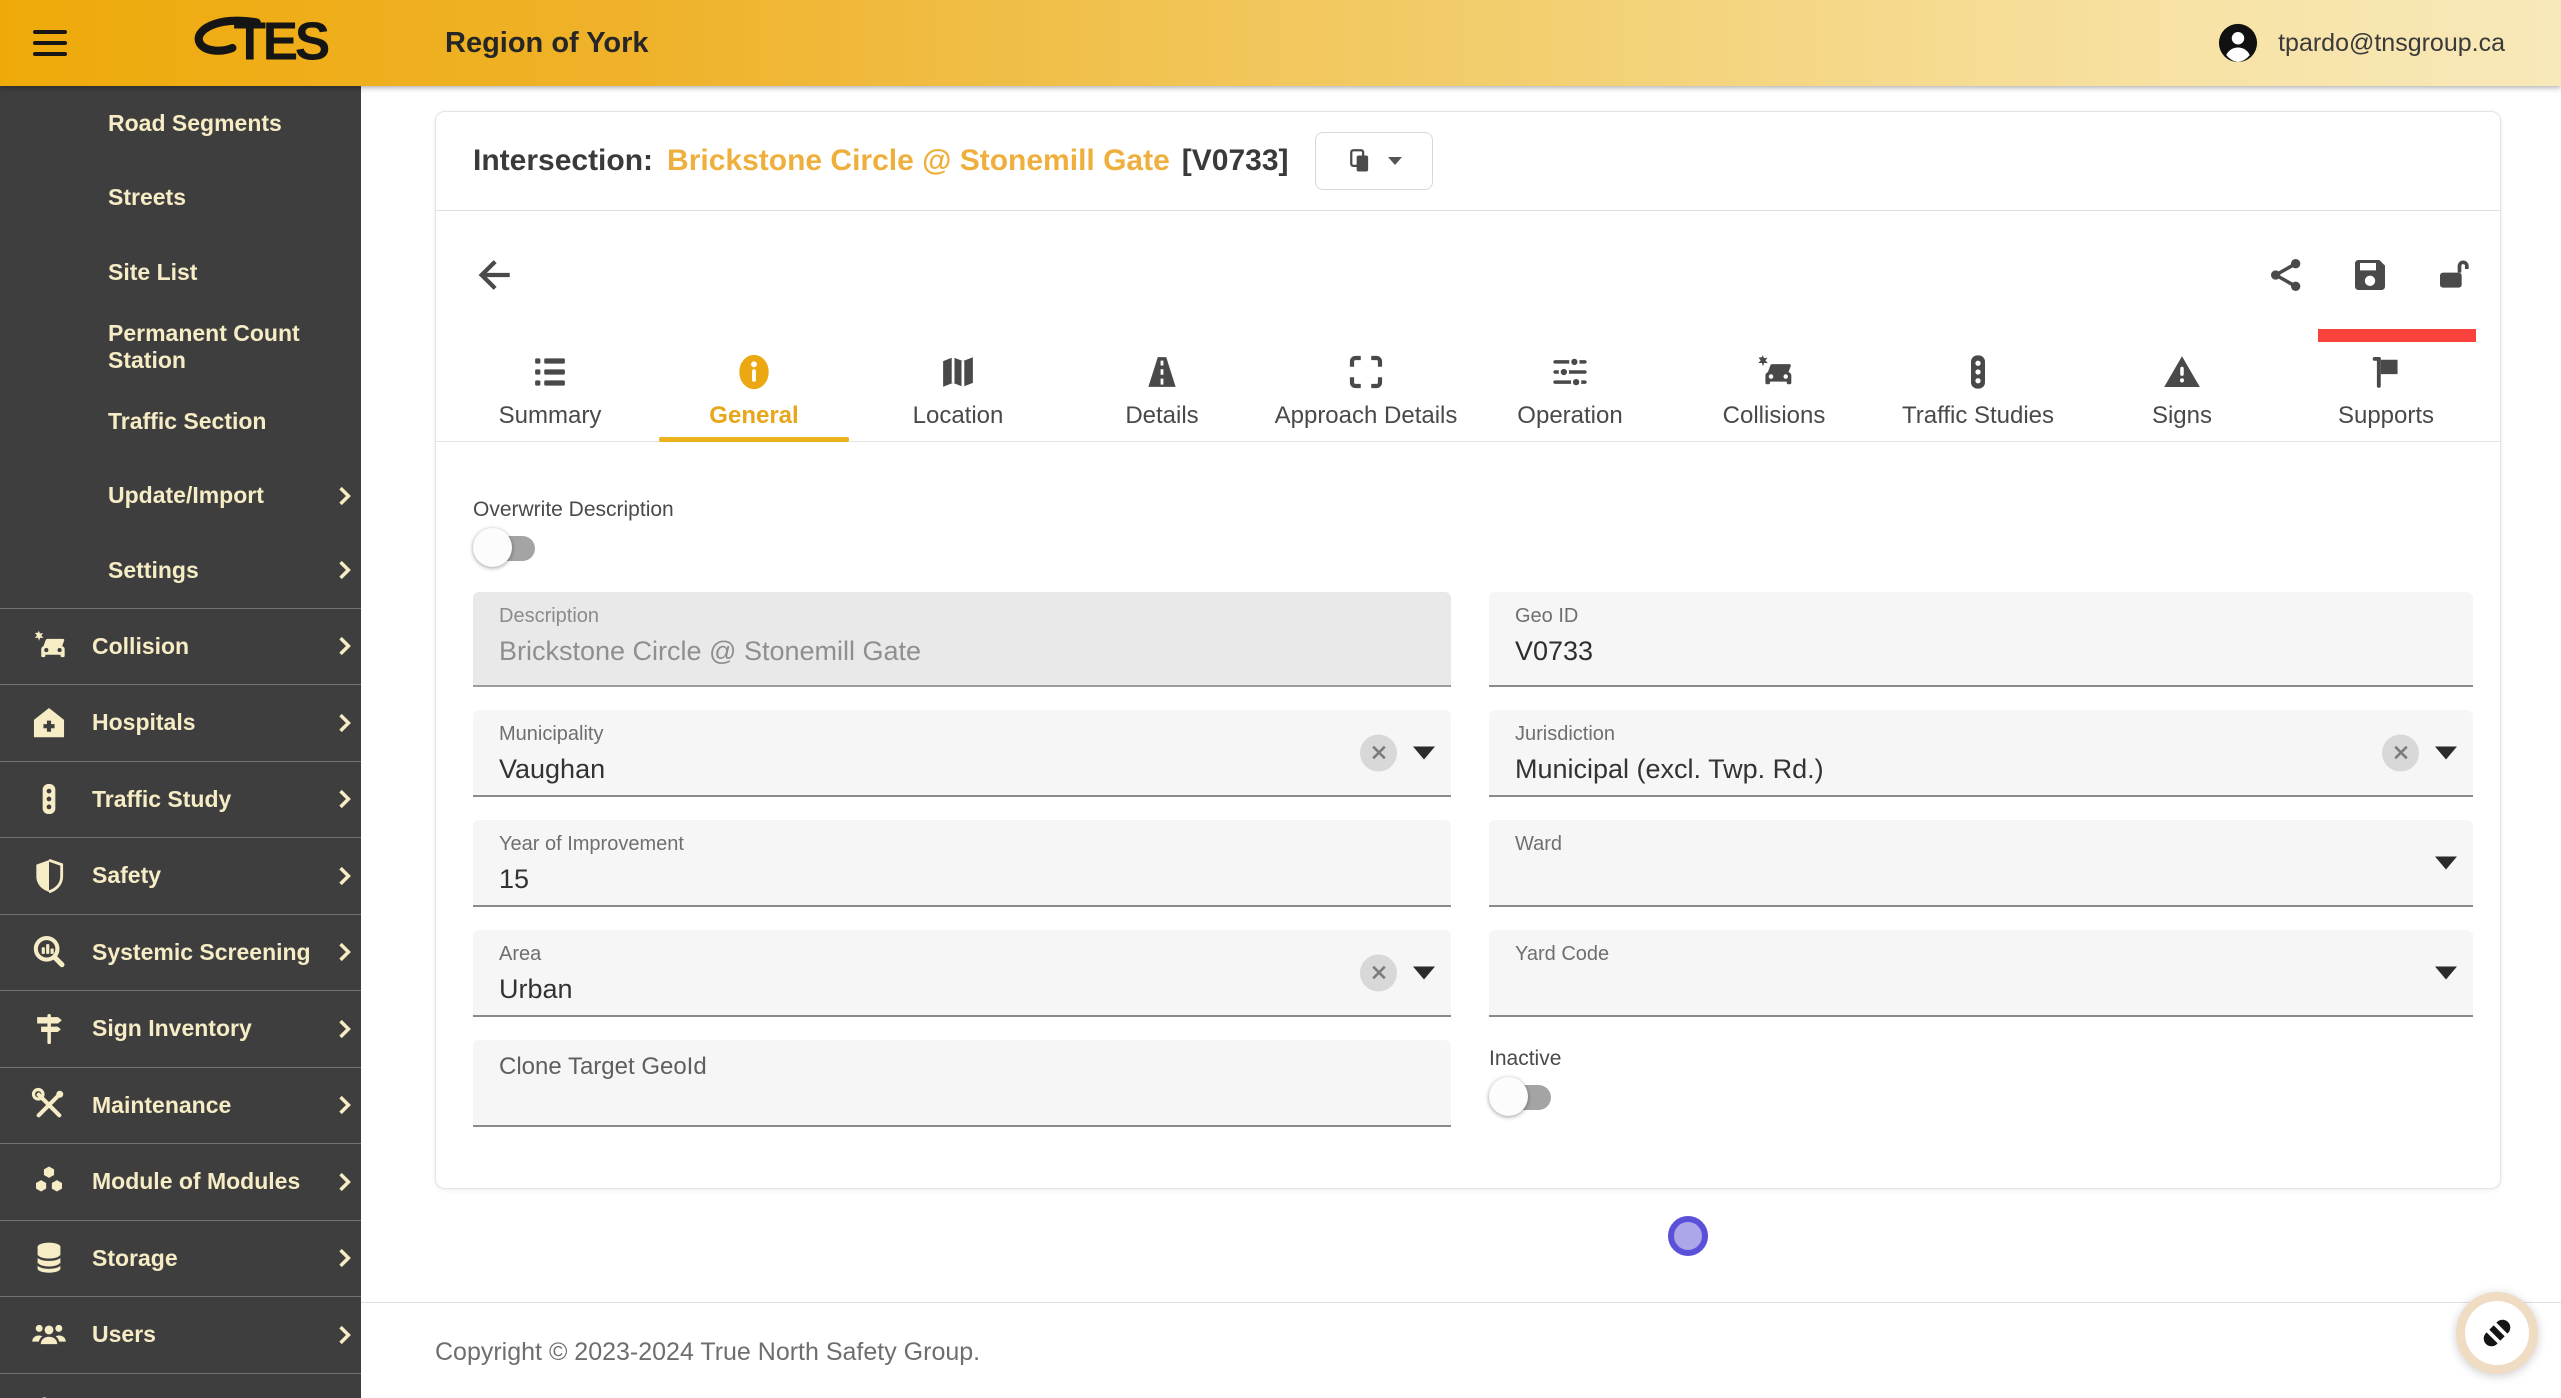  I want to click on corners-icon, so click(1366, 371).